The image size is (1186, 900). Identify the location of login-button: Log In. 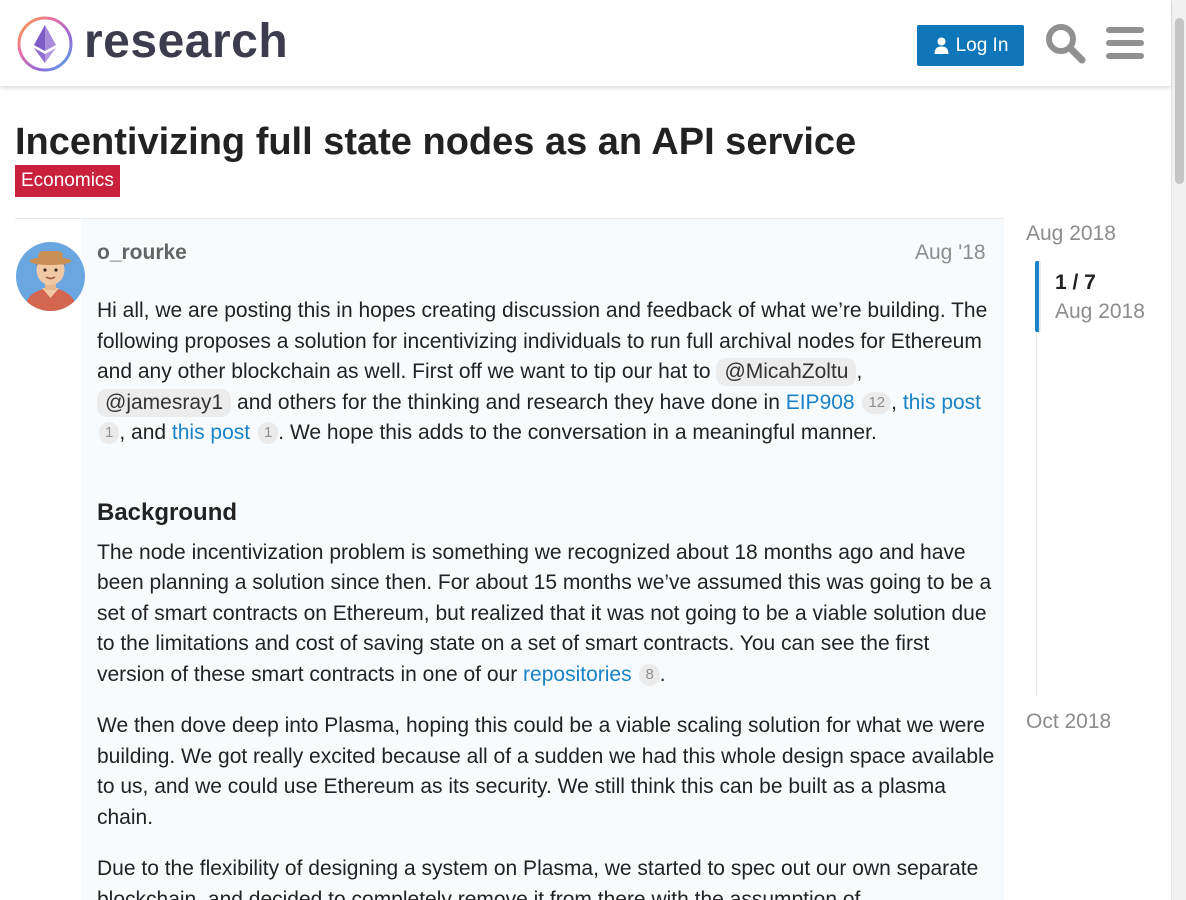
(970, 45).